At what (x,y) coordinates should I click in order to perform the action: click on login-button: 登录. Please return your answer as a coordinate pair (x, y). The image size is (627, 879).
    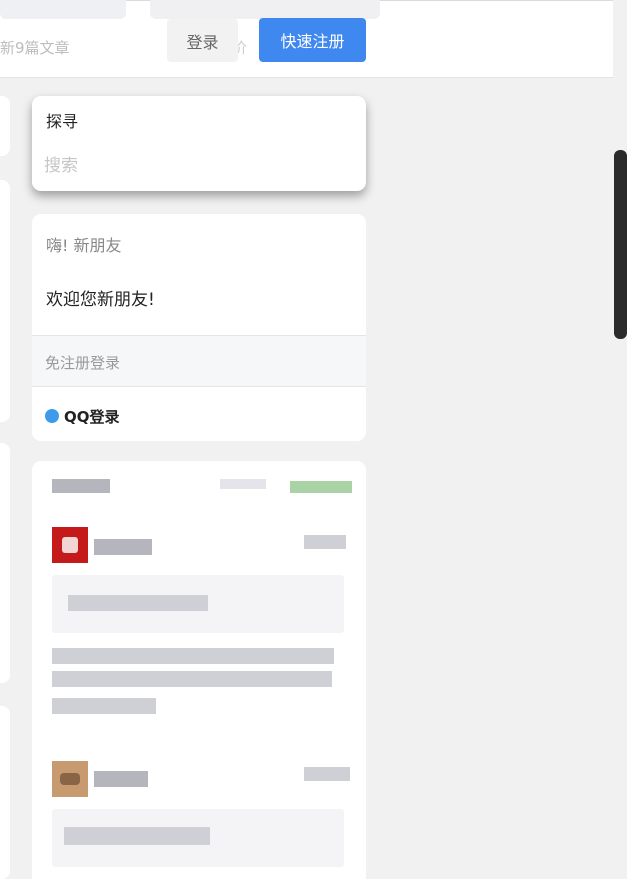
    Looking at the image, I should click on (202, 40).